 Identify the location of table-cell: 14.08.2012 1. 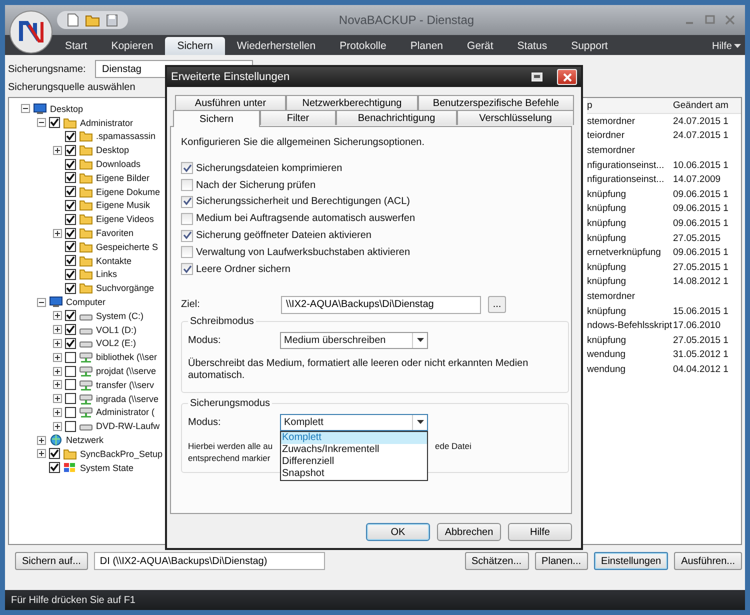
(700, 282).